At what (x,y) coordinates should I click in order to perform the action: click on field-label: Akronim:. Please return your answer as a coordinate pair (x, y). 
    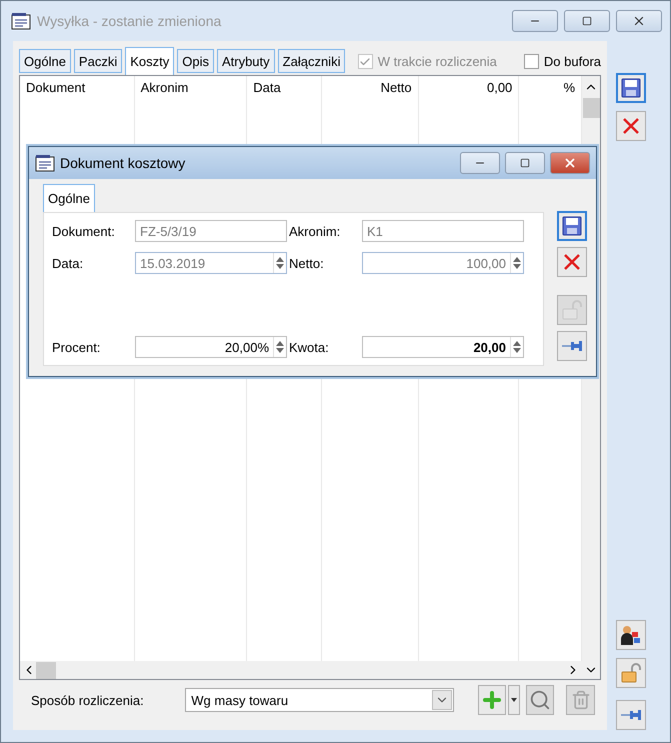
    Looking at the image, I should click on (315, 231).